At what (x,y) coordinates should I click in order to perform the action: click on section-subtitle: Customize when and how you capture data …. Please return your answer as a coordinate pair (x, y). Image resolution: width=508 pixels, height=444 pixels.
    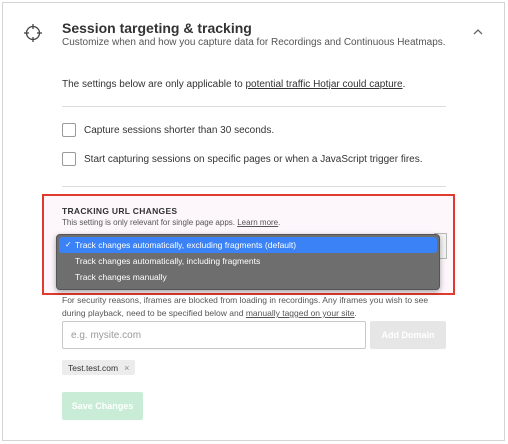
    Looking at the image, I should click on (254, 42).